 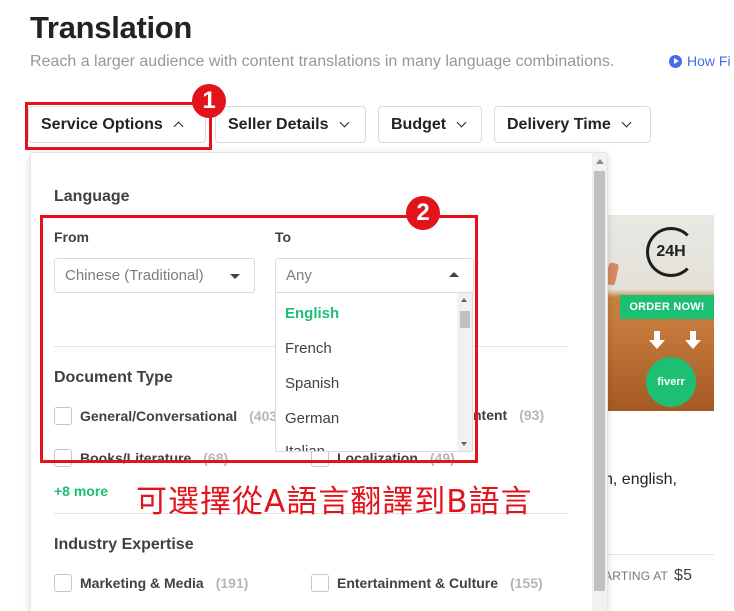 What do you see at coordinates (600, 161) in the screenshot?
I see `scroll-up-icon` at bounding box center [600, 161].